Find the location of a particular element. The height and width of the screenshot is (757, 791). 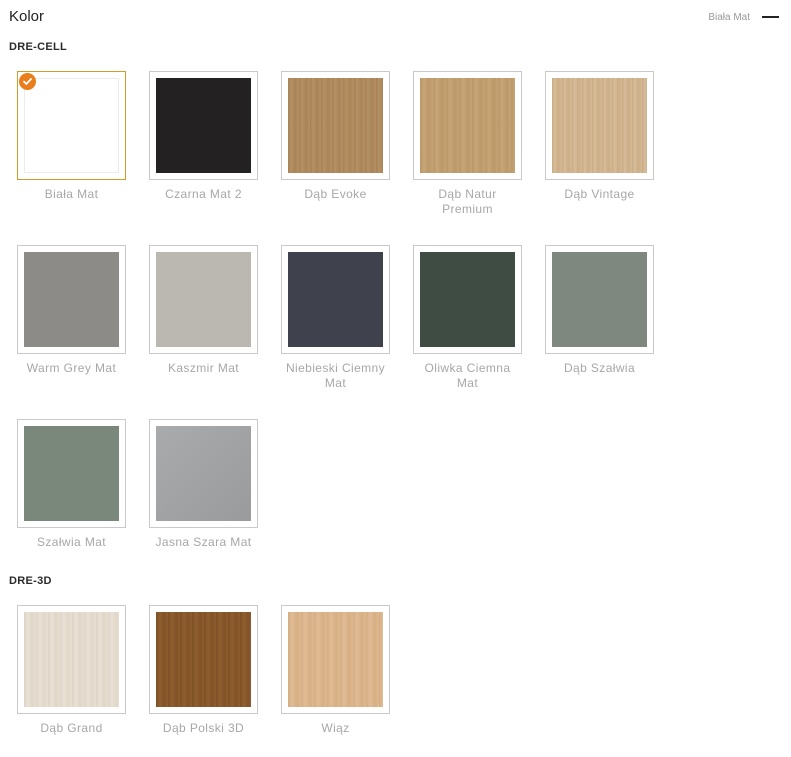

section-title-dre-3d: DRE-3D is located at coordinates (30, 581).